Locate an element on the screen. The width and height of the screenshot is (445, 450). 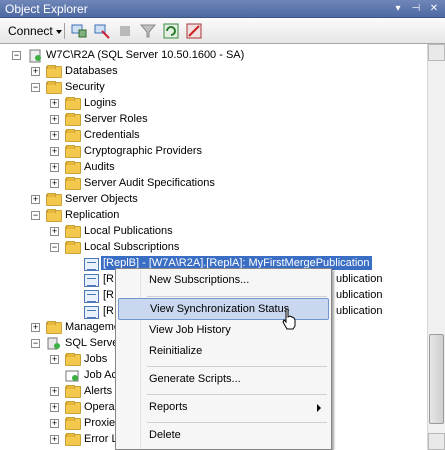
tree-label: Audits is located at coordinates (99, 167).